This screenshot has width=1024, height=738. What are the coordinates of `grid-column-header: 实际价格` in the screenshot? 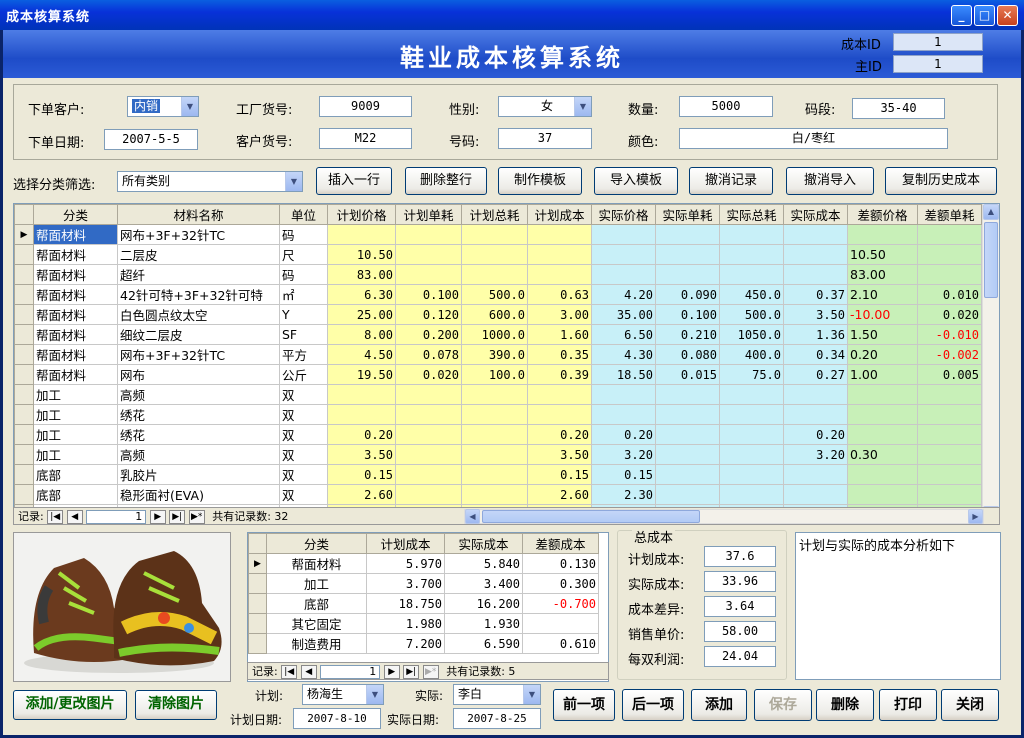 It's located at (623, 214).